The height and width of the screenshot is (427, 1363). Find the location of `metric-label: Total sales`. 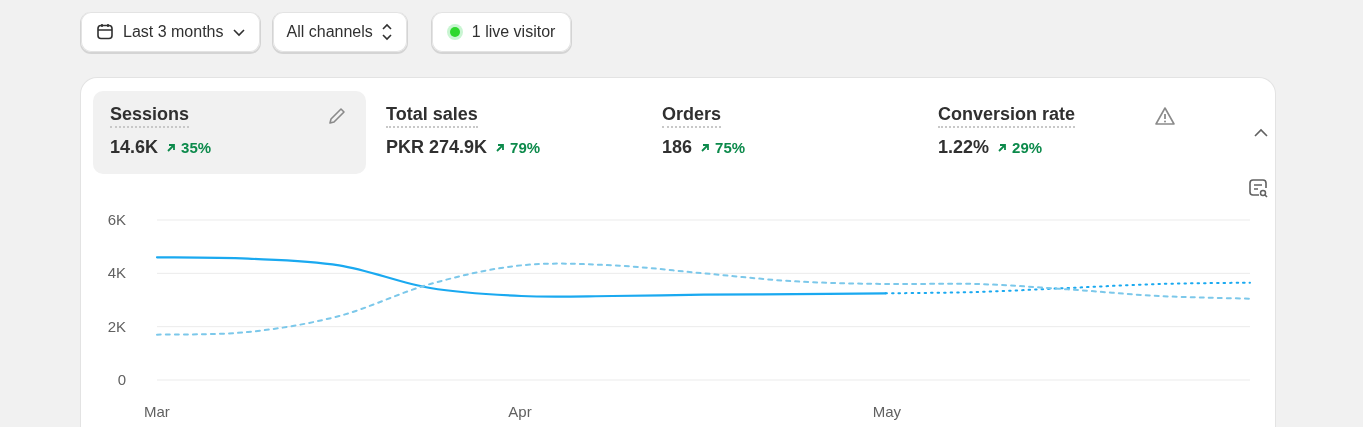

metric-label: Total sales is located at coordinates (432, 116).